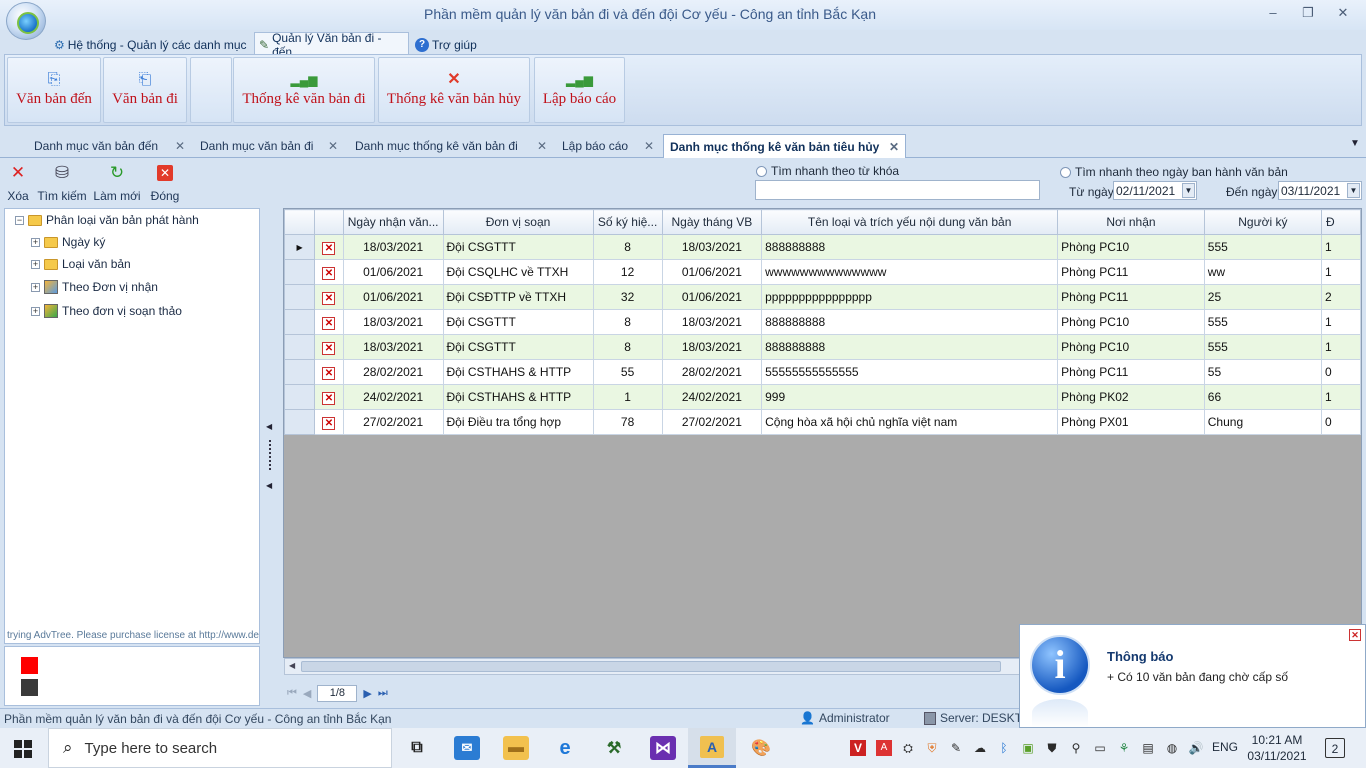 Image resolution: width=1366 pixels, height=768 pixels. Describe the element at coordinates (62, 183) in the screenshot. I see `search-button: ⛁ Tìm kiếm` at that location.